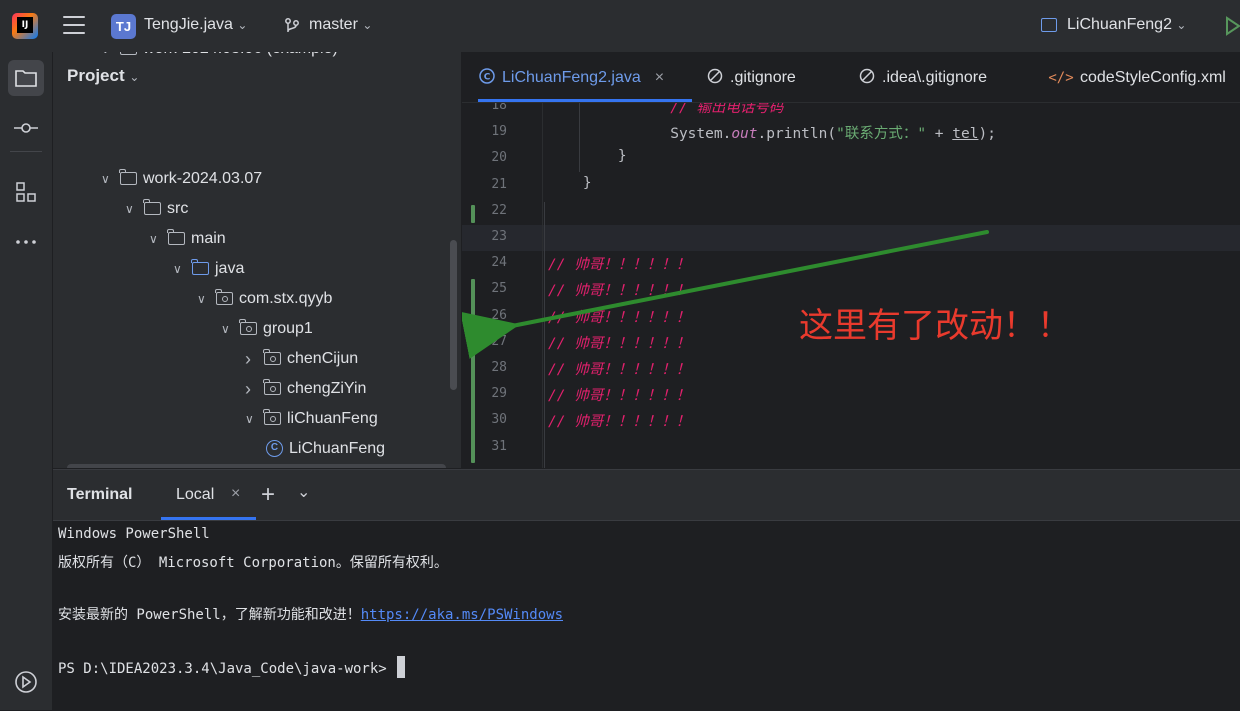  What do you see at coordinates (401, 667) in the screenshot?
I see `terminal-cursor` at bounding box center [401, 667].